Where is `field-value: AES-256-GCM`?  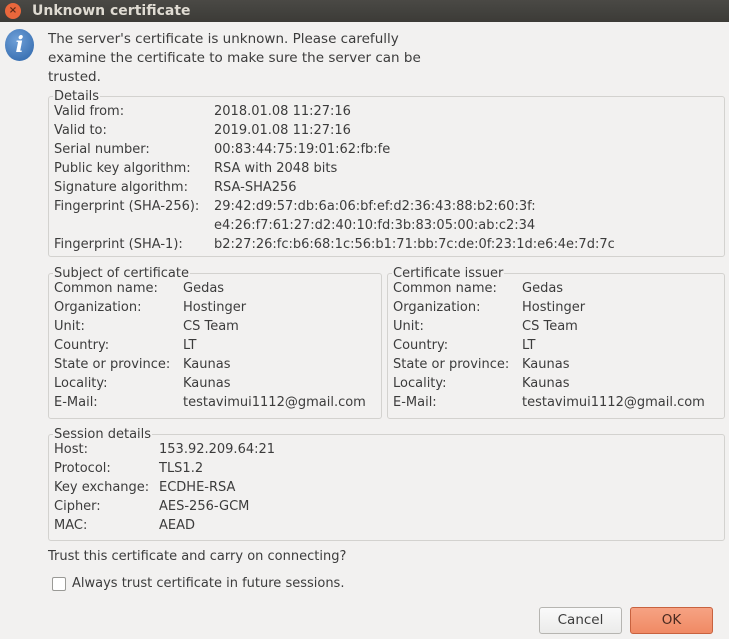 field-value: AES-256-GCM is located at coordinates (204, 506).